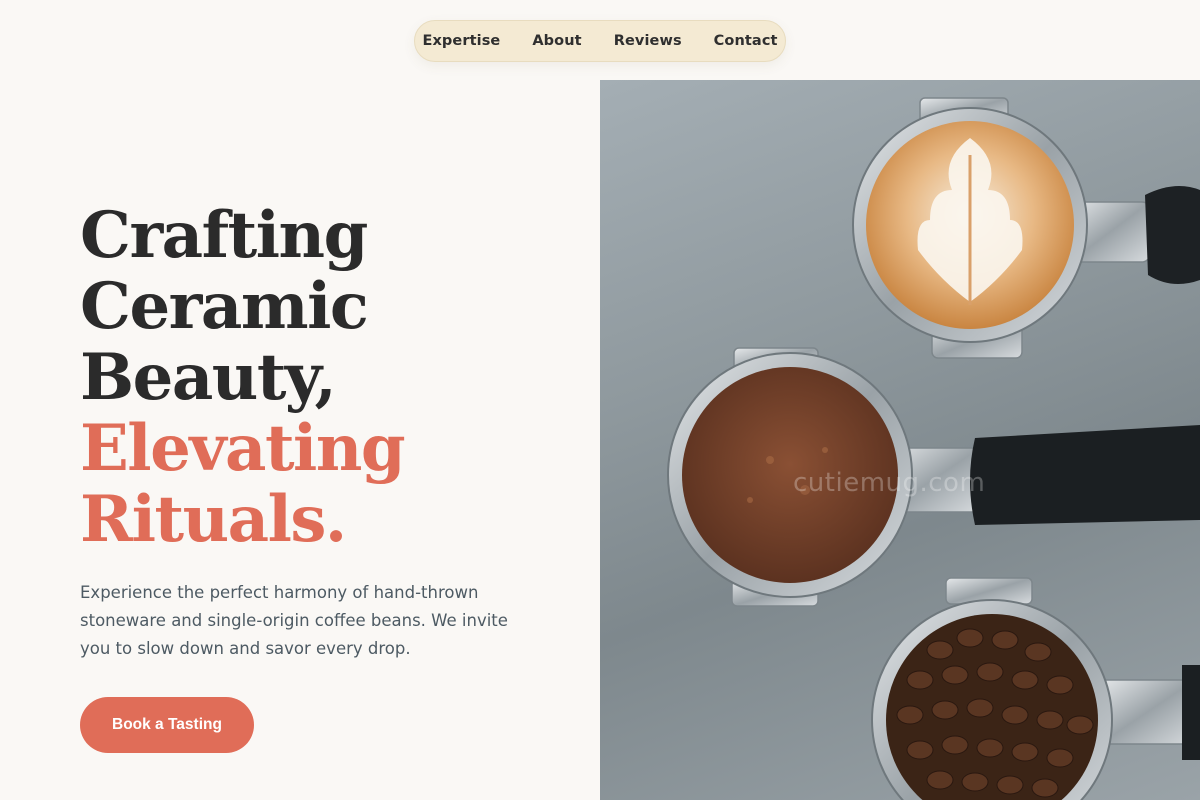 The height and width of the screenshot is (800, 1200). What do you see at coordinates (461, 41) in the screenshot?
I see `nav-link-expertise: Expertise` at bounding box center [461, 41].